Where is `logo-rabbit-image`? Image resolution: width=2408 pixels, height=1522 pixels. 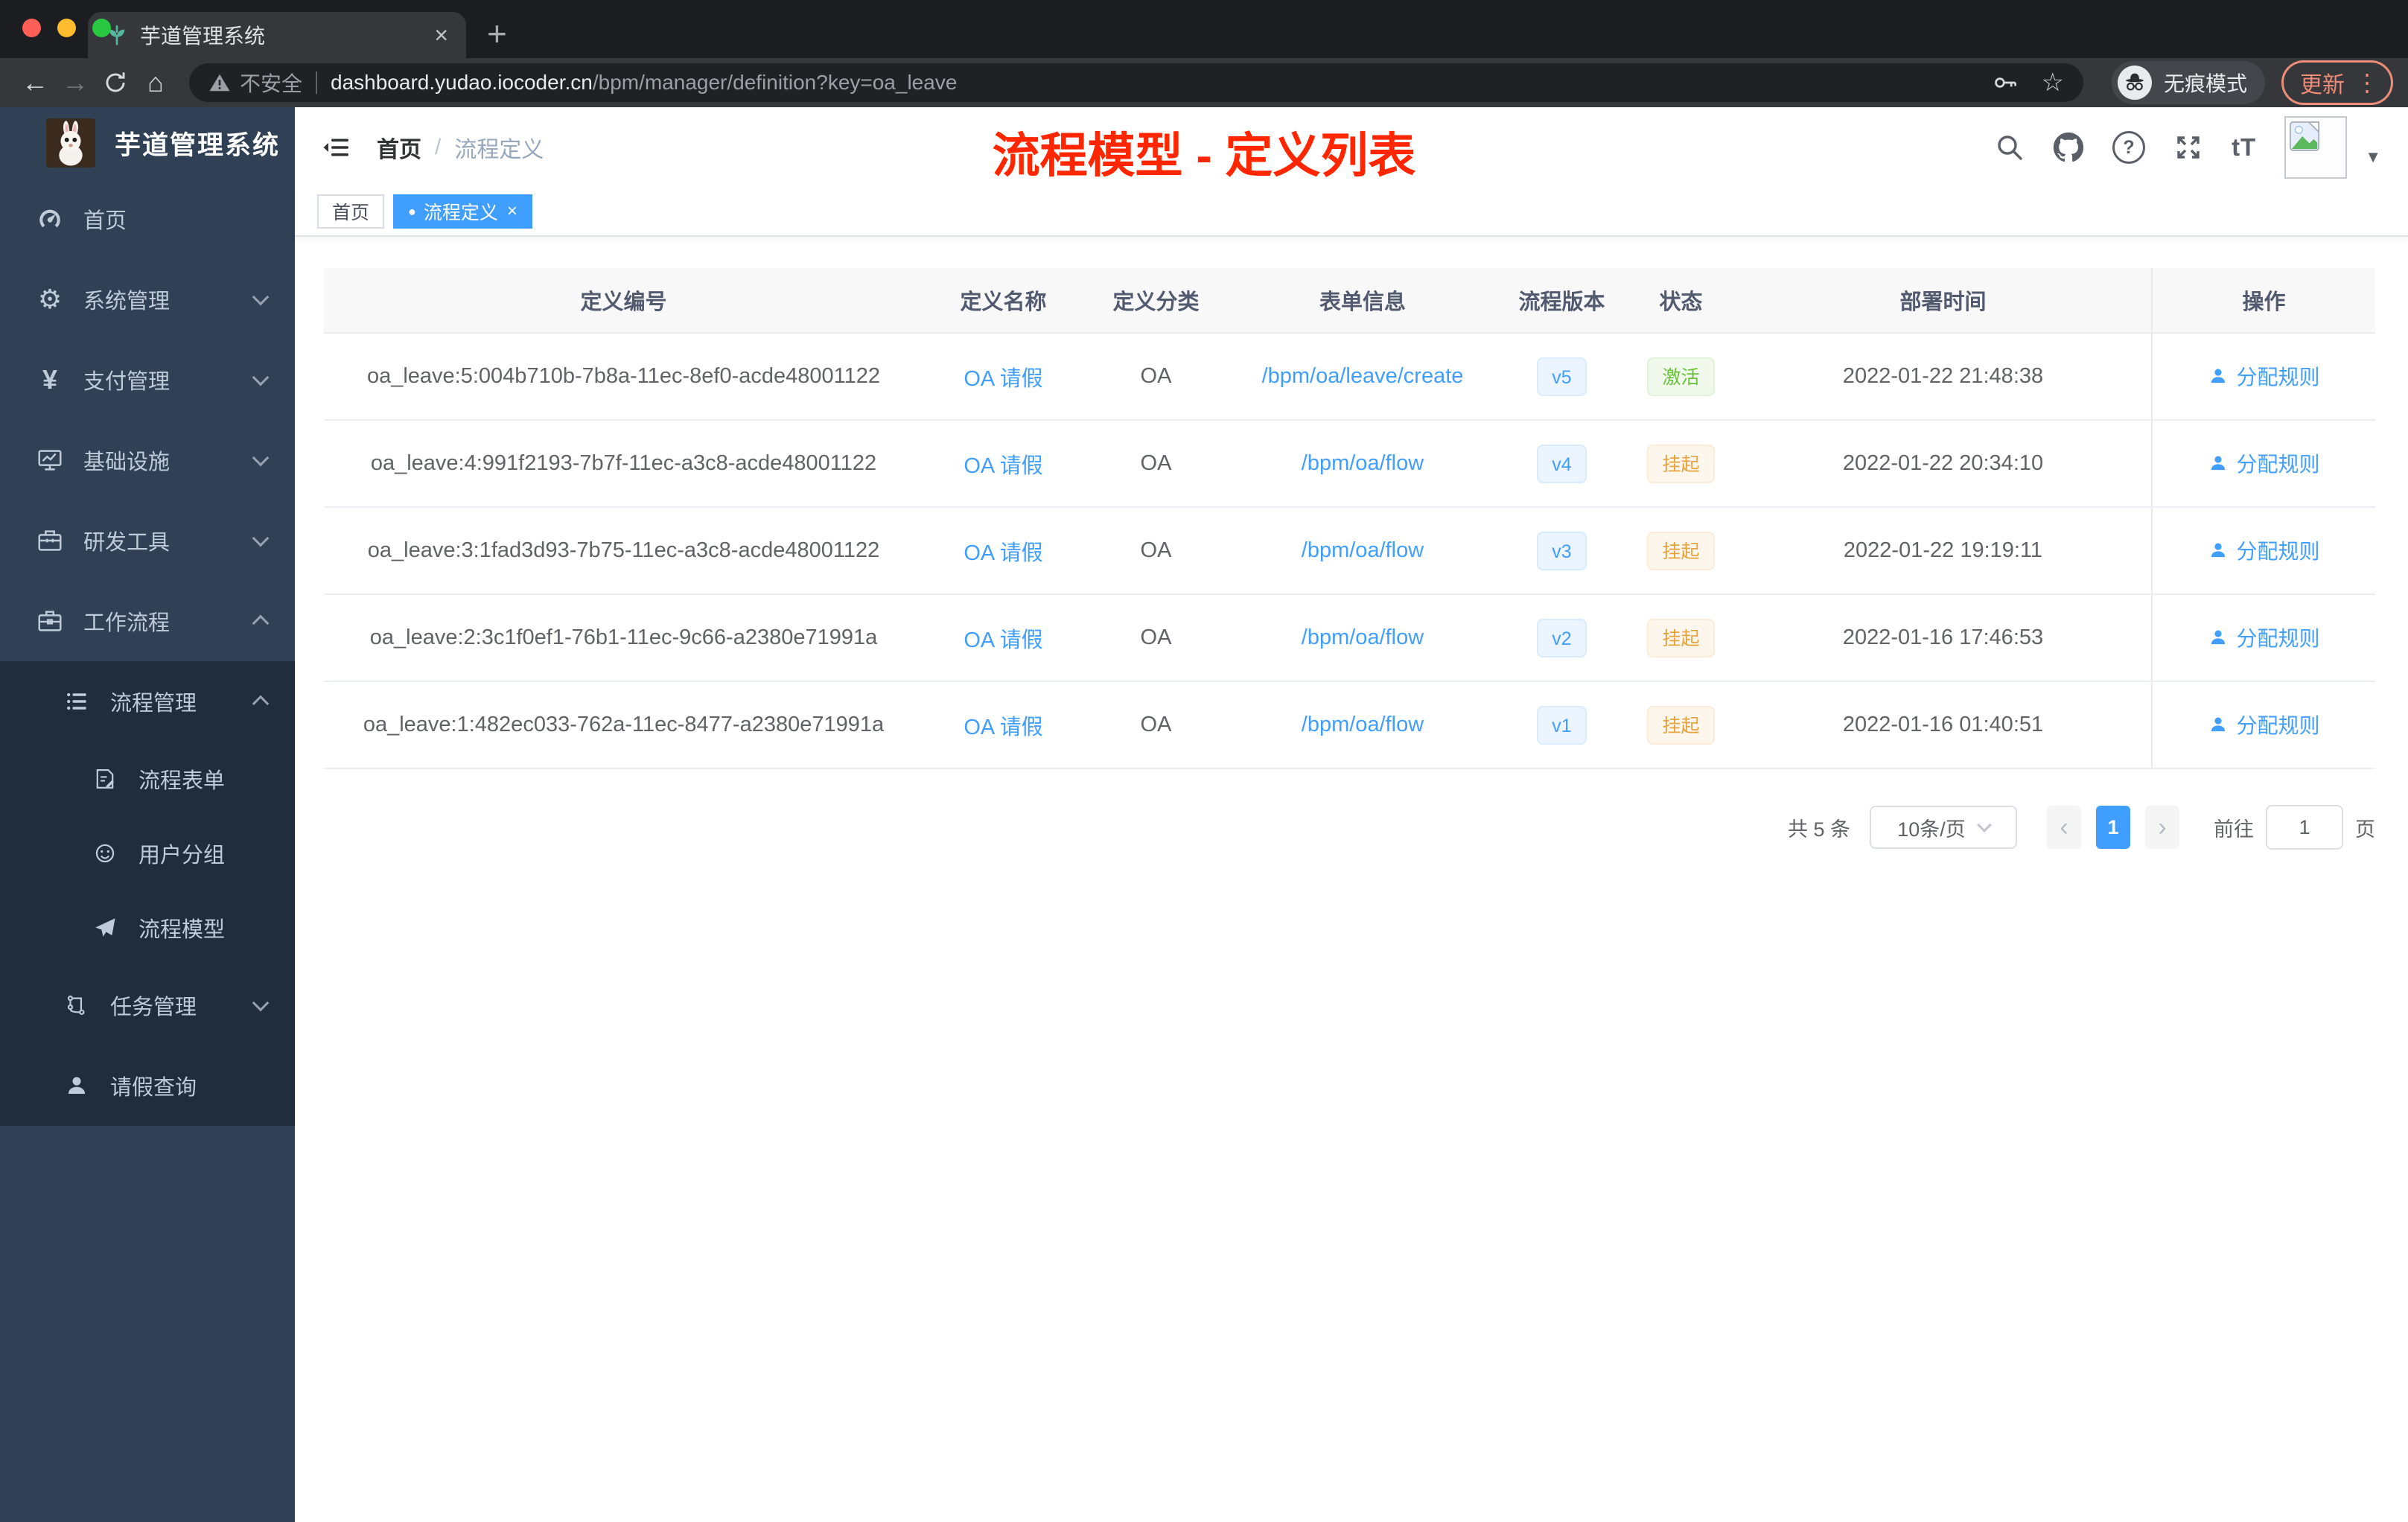
logo-rabbit-image is located at coordinates (70, 143).